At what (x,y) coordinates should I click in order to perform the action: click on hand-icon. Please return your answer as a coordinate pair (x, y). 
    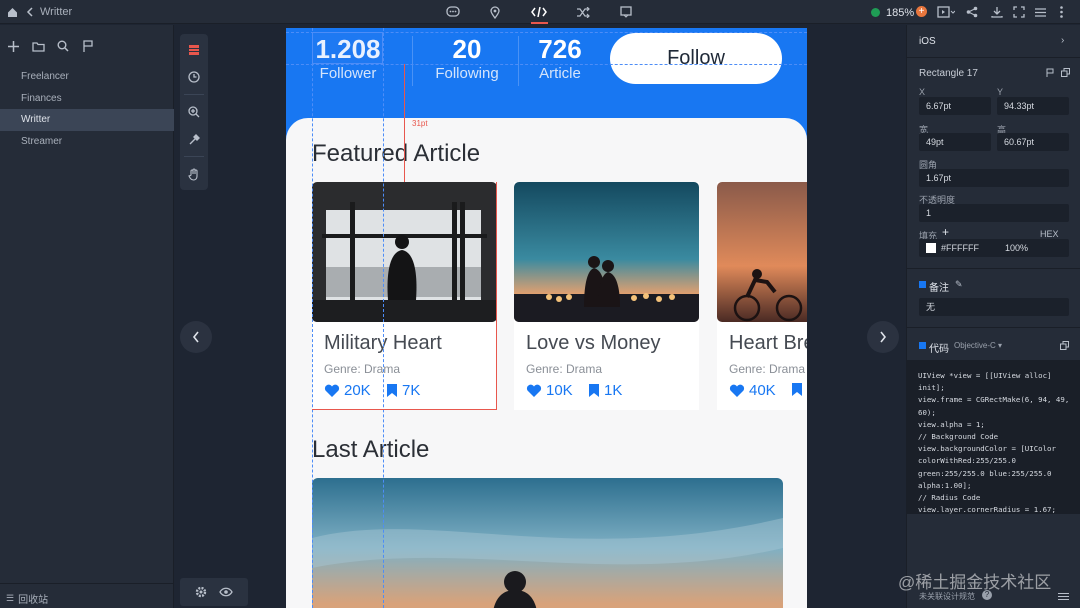
    Looking at the image, I should click on (194, 174).